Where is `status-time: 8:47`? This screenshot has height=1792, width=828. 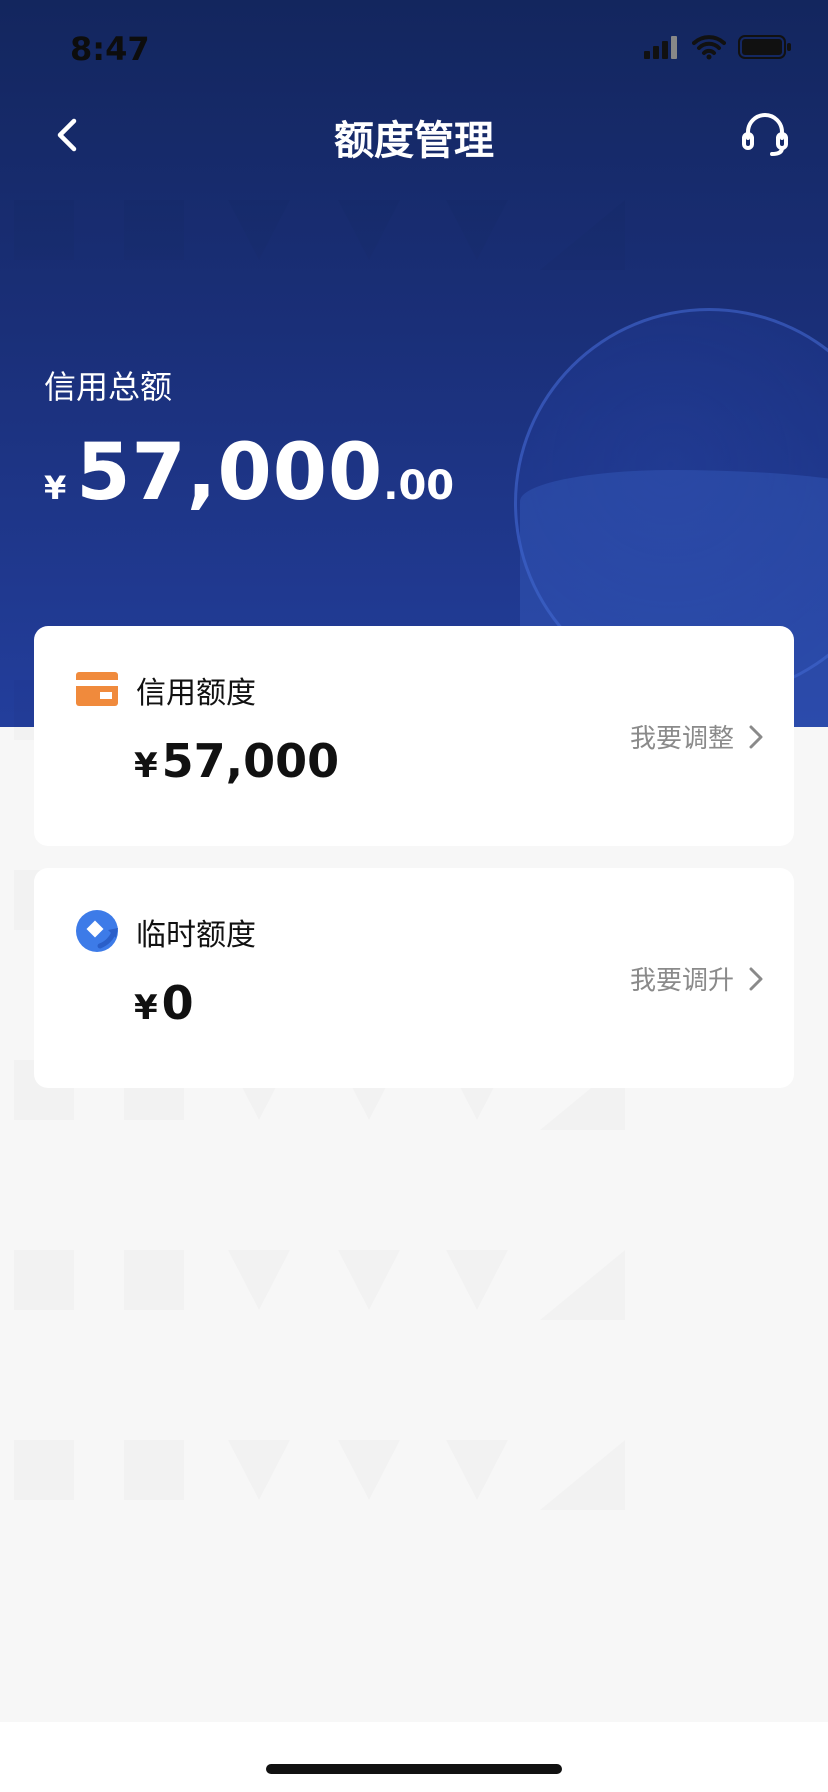 status-time: 8:47 is located at coordinates (110, 49).